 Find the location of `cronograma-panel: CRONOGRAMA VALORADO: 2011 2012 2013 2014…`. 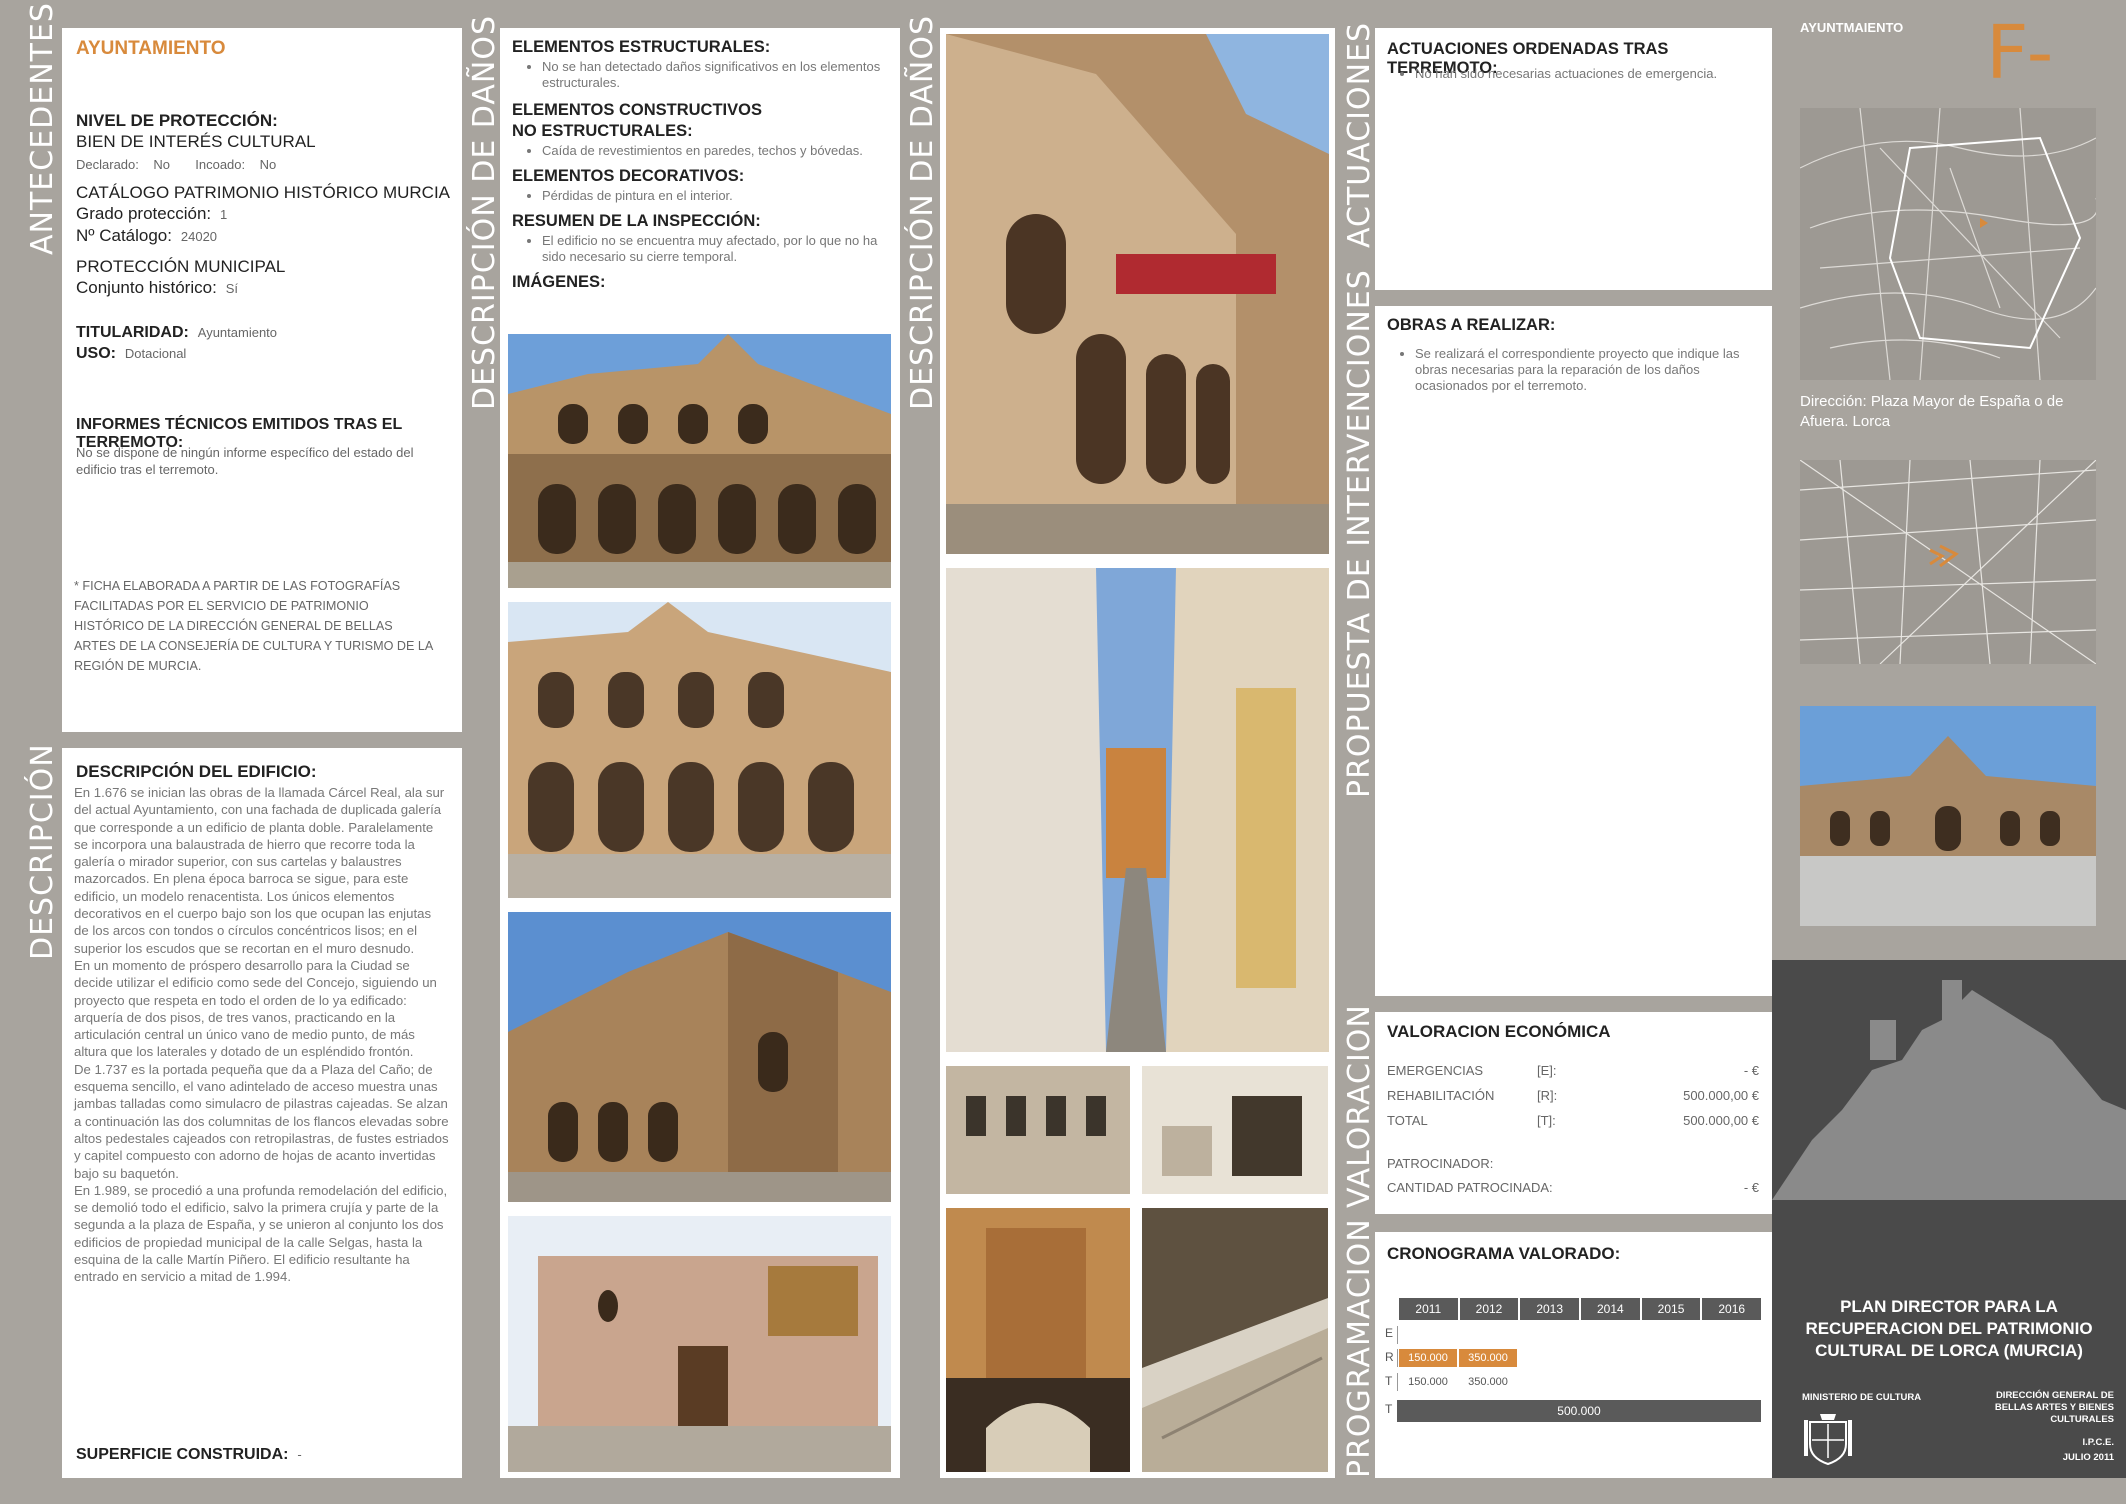

cronograma-panel: CRONOGRAMA VALORADO: 2011 2012 2013 2014… is located at coordinates (1573, 1355).